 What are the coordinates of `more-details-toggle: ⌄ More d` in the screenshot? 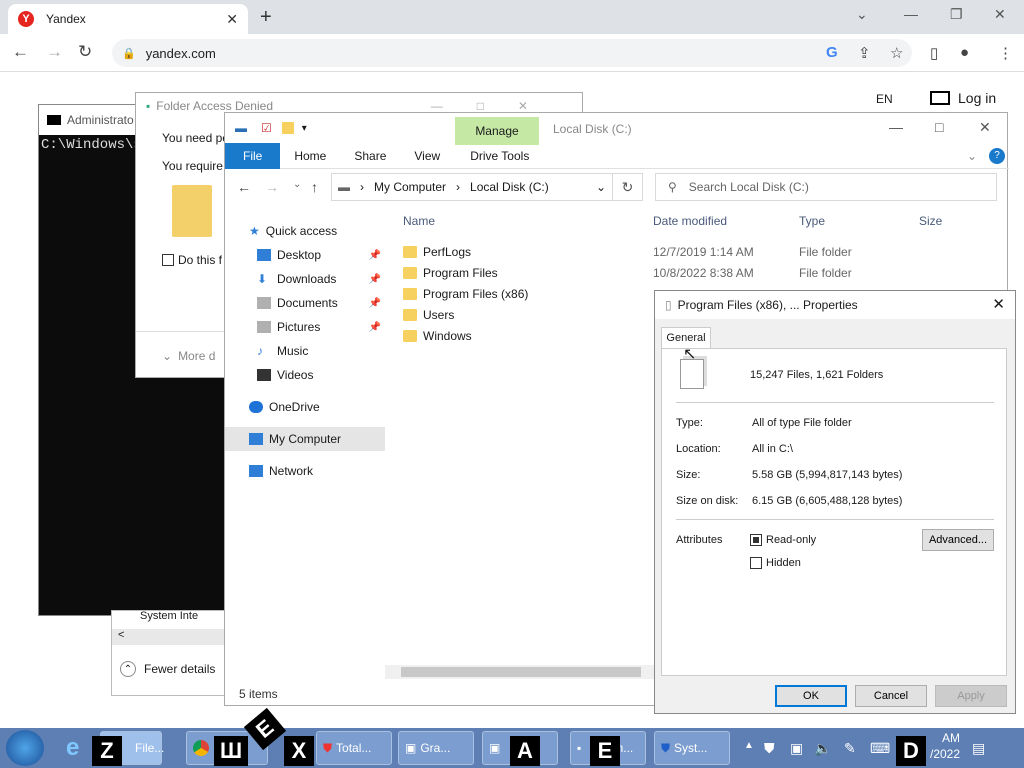 It's located at (188, 356).